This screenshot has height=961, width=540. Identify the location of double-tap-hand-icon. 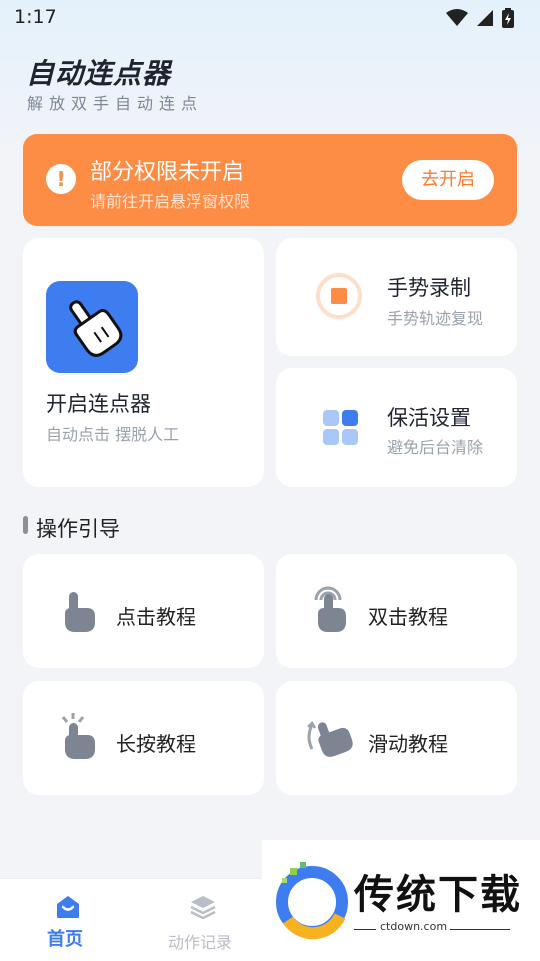
(330, 609).